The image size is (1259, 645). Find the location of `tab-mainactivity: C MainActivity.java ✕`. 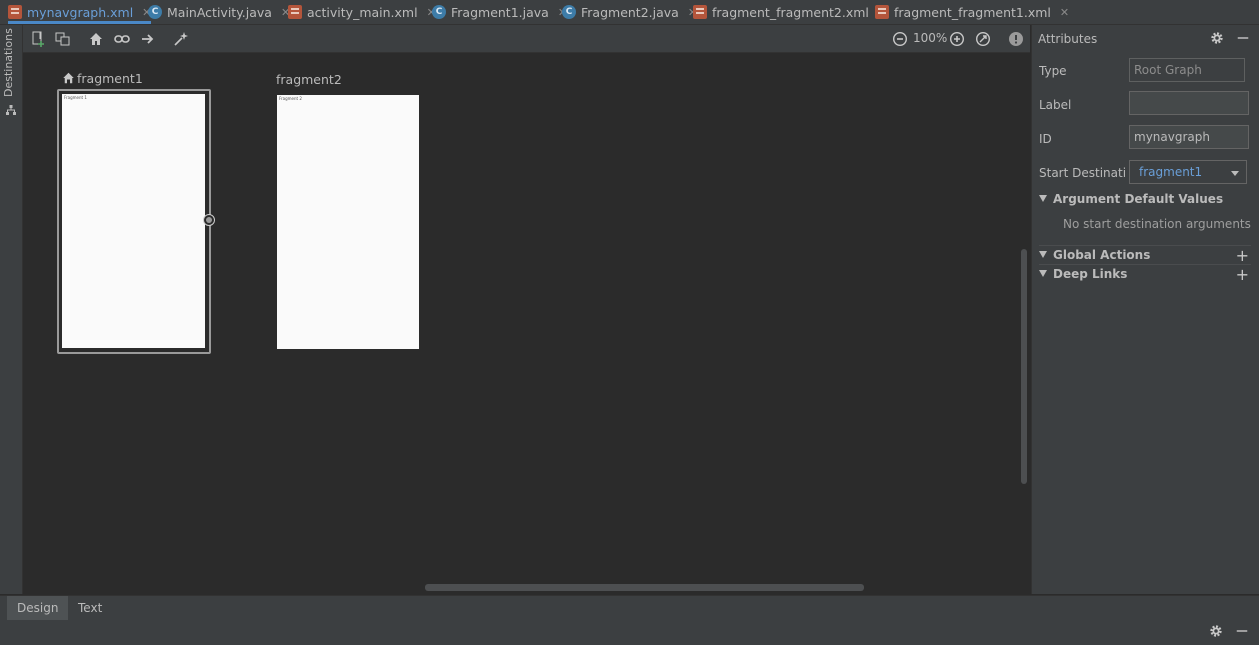

tab-mainactivity: C MainActivity.java ✕ is located at coordinates (219, 12).